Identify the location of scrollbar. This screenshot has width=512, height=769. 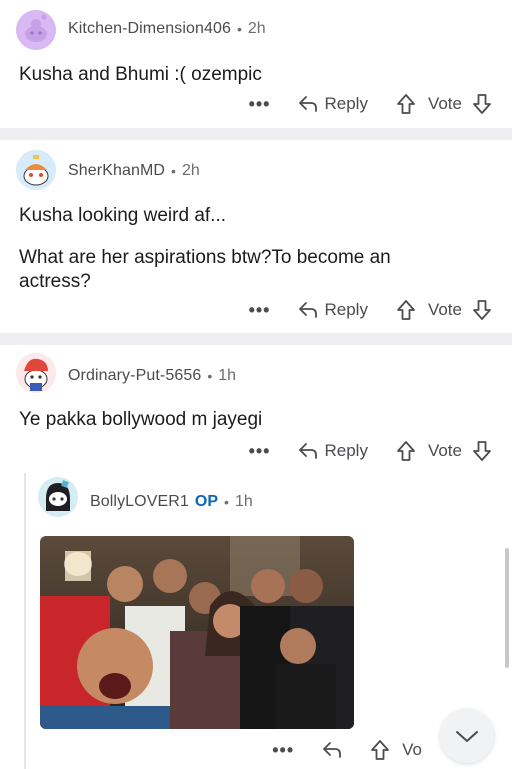
(507, 608).